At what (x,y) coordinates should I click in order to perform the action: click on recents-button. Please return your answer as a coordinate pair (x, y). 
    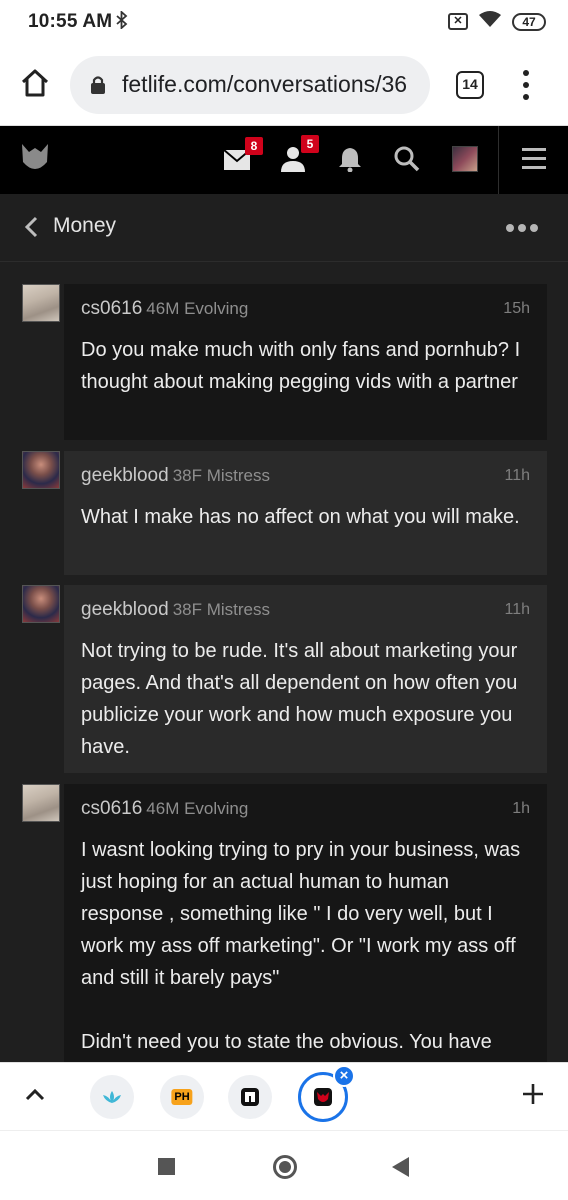
    Looking at the image, I should click on (166, 1166).